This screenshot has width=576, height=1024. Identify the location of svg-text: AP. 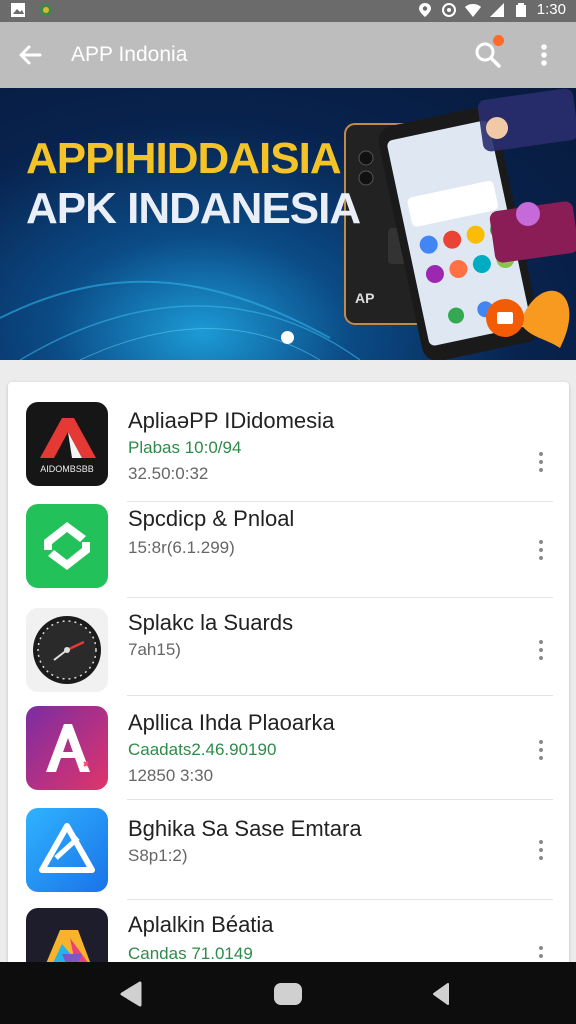
(364, 298).